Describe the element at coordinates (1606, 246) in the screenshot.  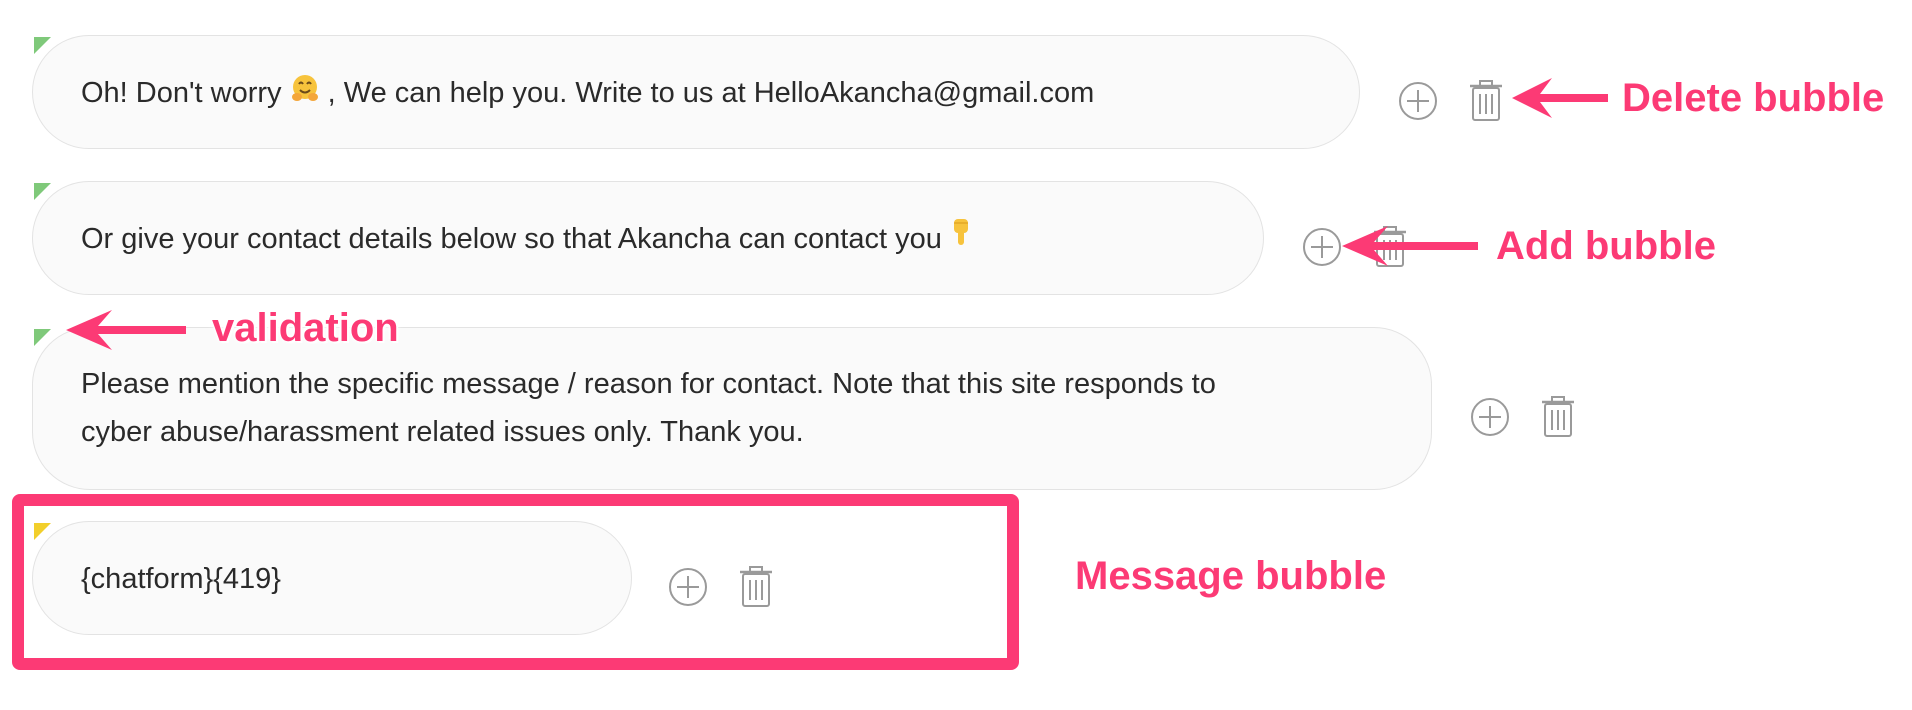
I see `add-bubble-label: Add bubble` at that location.